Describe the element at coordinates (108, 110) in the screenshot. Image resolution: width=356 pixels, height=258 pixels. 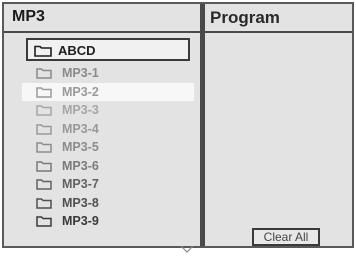
I see `list-item: MP3-3` at that location.